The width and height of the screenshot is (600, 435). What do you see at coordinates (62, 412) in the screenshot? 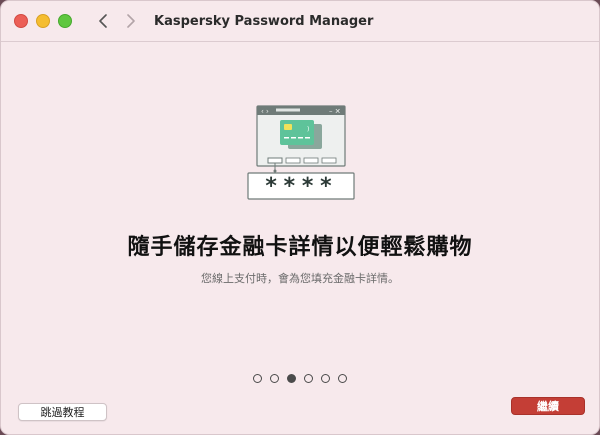
I see `skip-tutorial-button: 跳過教程` at bounding box center [62, 412].